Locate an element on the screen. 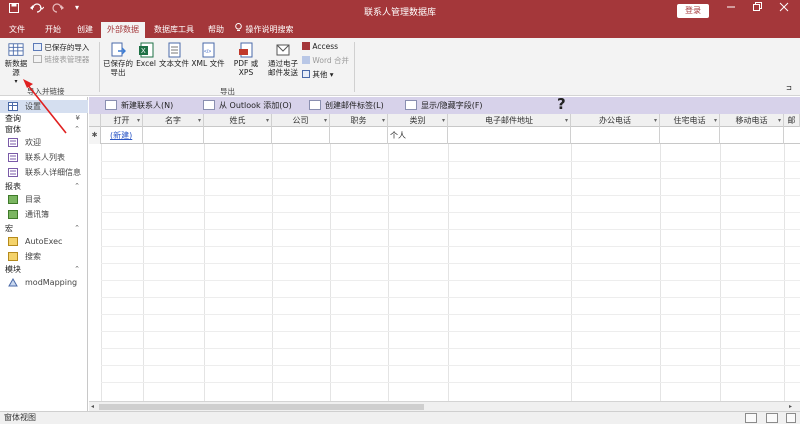 This screenshot has width=800, height=424. nav-item-settings: 设置 is located at coordinates (44, 106).